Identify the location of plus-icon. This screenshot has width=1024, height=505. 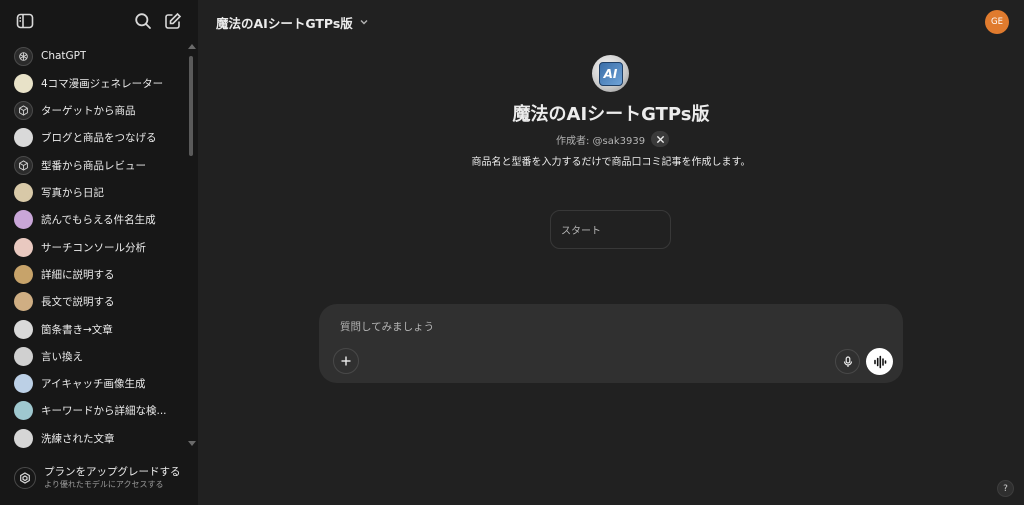
(346, 361).